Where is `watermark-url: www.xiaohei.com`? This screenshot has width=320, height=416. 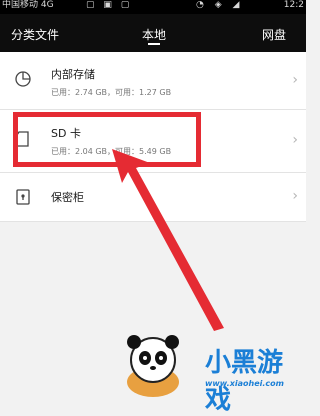
watermark-url: www.xiaohei.com is located at coordinates (244, 383).